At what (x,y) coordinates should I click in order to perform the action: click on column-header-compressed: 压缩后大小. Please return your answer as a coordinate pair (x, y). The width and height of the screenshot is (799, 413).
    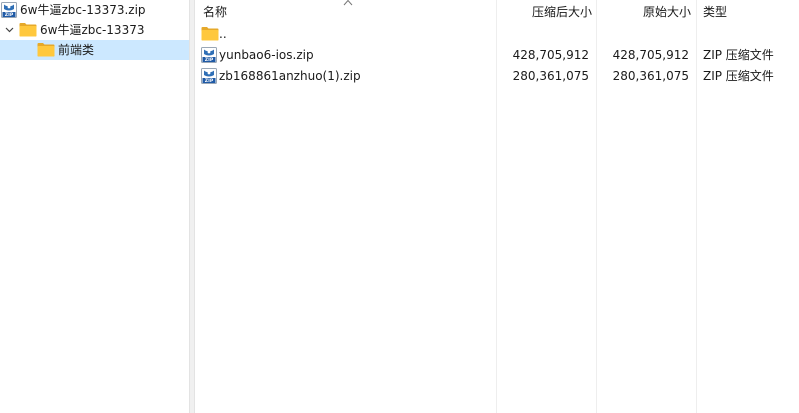
    Looking at the image, I should click on (546, 11).